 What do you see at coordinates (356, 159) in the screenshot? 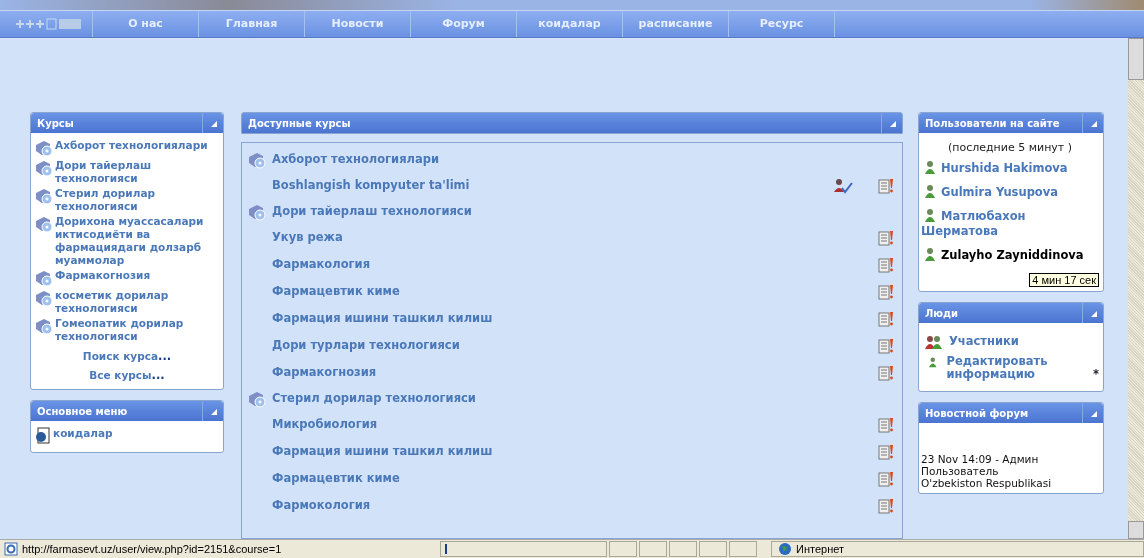
I see `category-link: Ахборот технологиялари` at bounding box center [356, 159].